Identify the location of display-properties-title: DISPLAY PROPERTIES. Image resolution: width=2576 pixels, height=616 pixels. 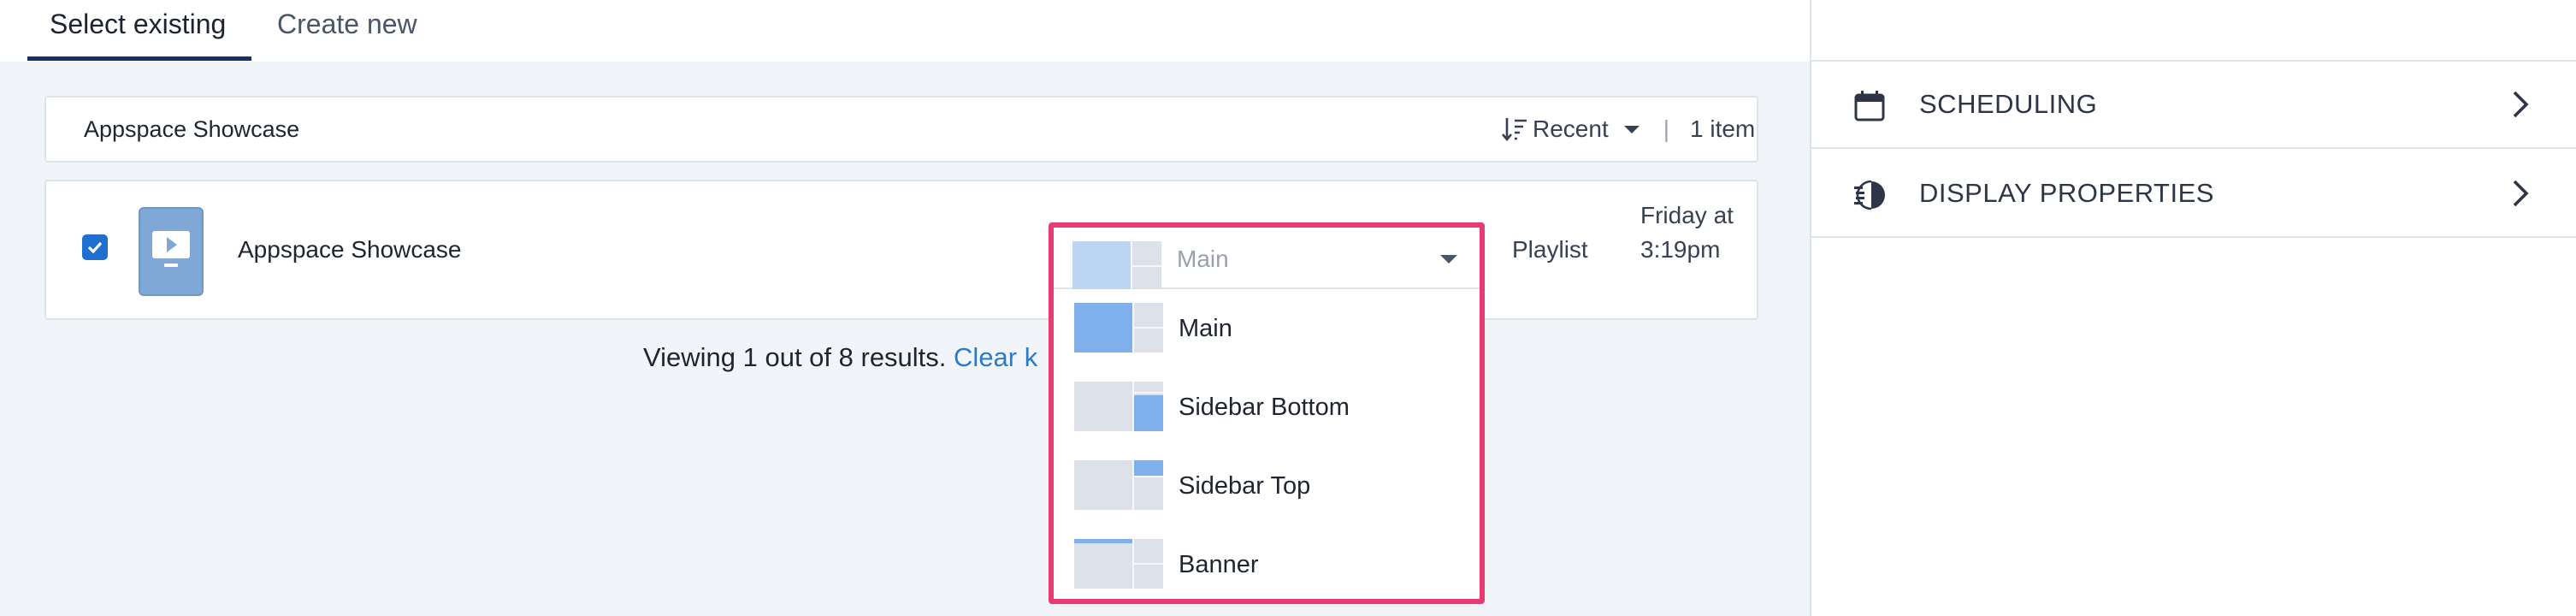
(2066, 193).